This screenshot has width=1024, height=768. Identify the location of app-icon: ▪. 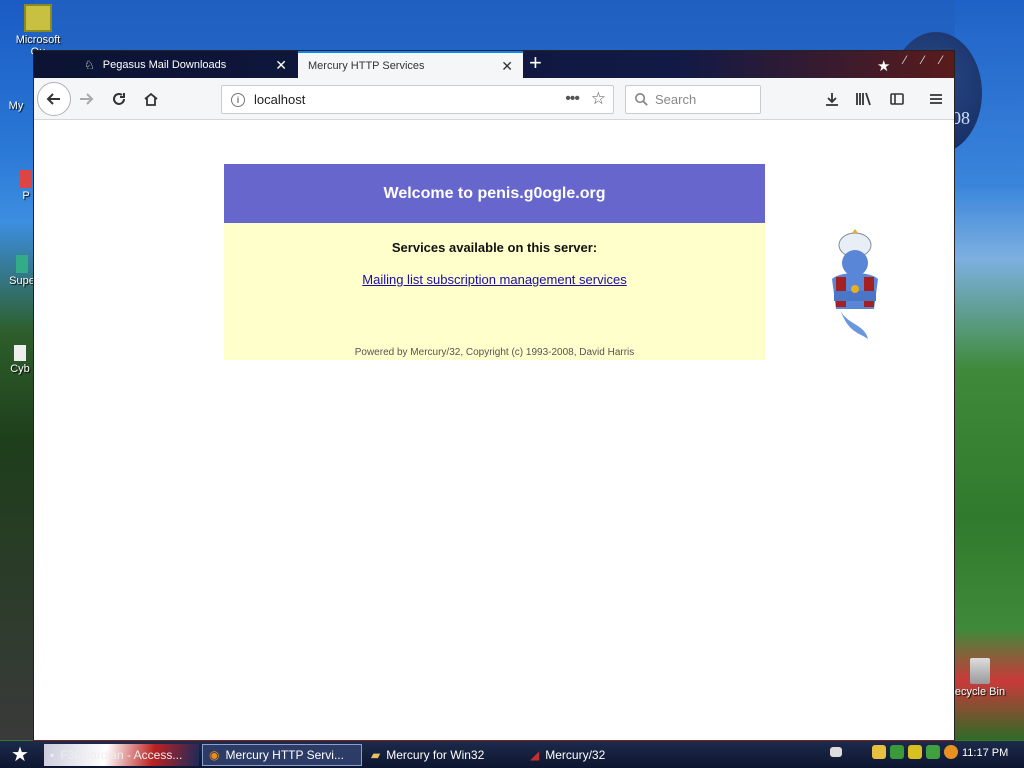
(52, 755).